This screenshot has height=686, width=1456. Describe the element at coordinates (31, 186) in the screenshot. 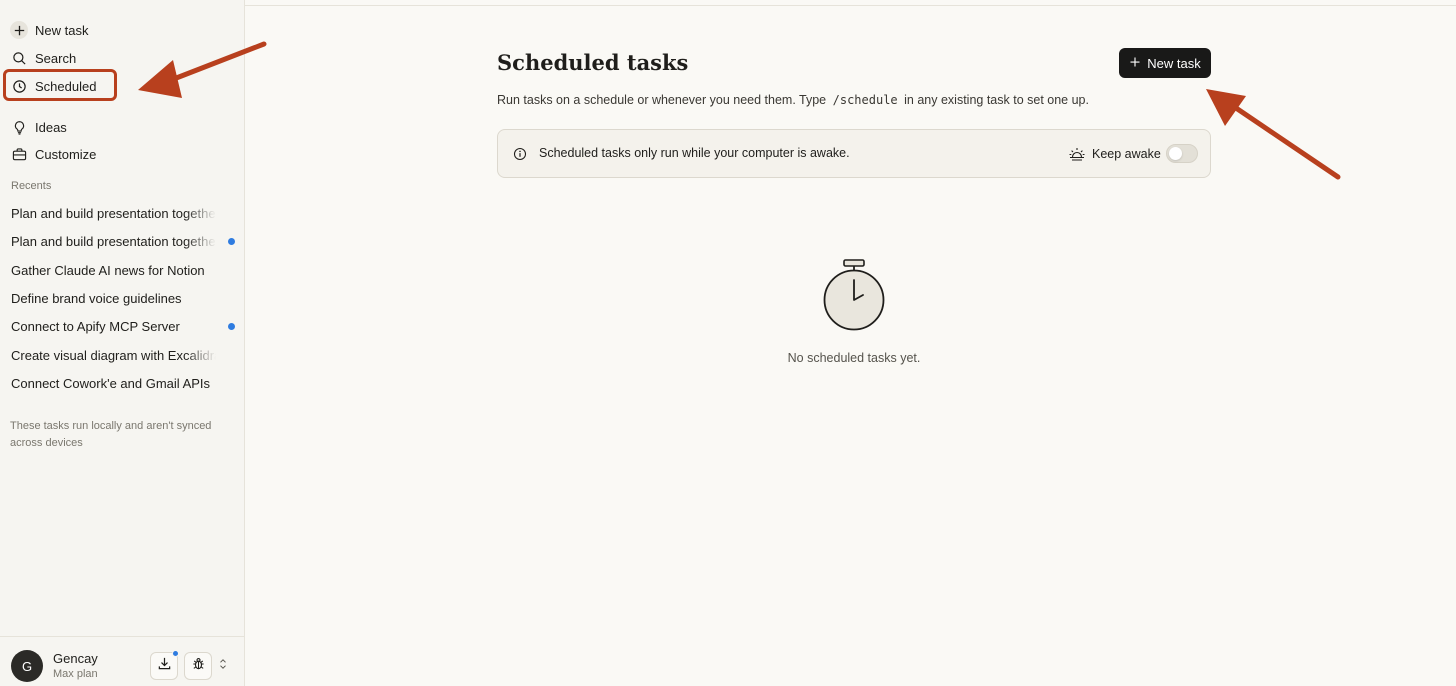

I see `recents-heading: Recents` at that location.